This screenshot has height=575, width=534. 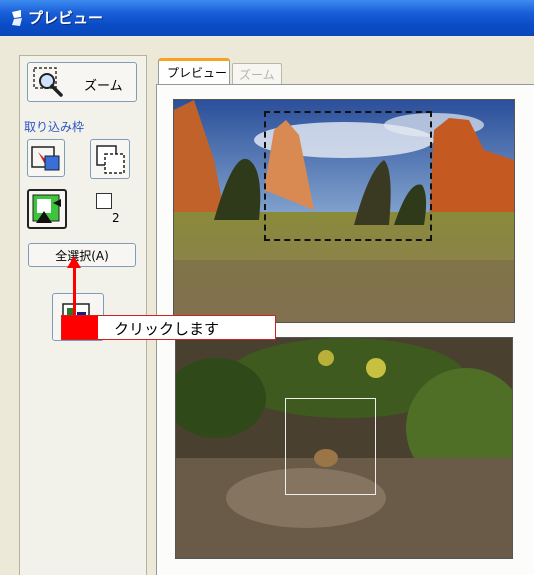 I want to click on tab-zoom-label: ズーム, so click(x=257, y=75).